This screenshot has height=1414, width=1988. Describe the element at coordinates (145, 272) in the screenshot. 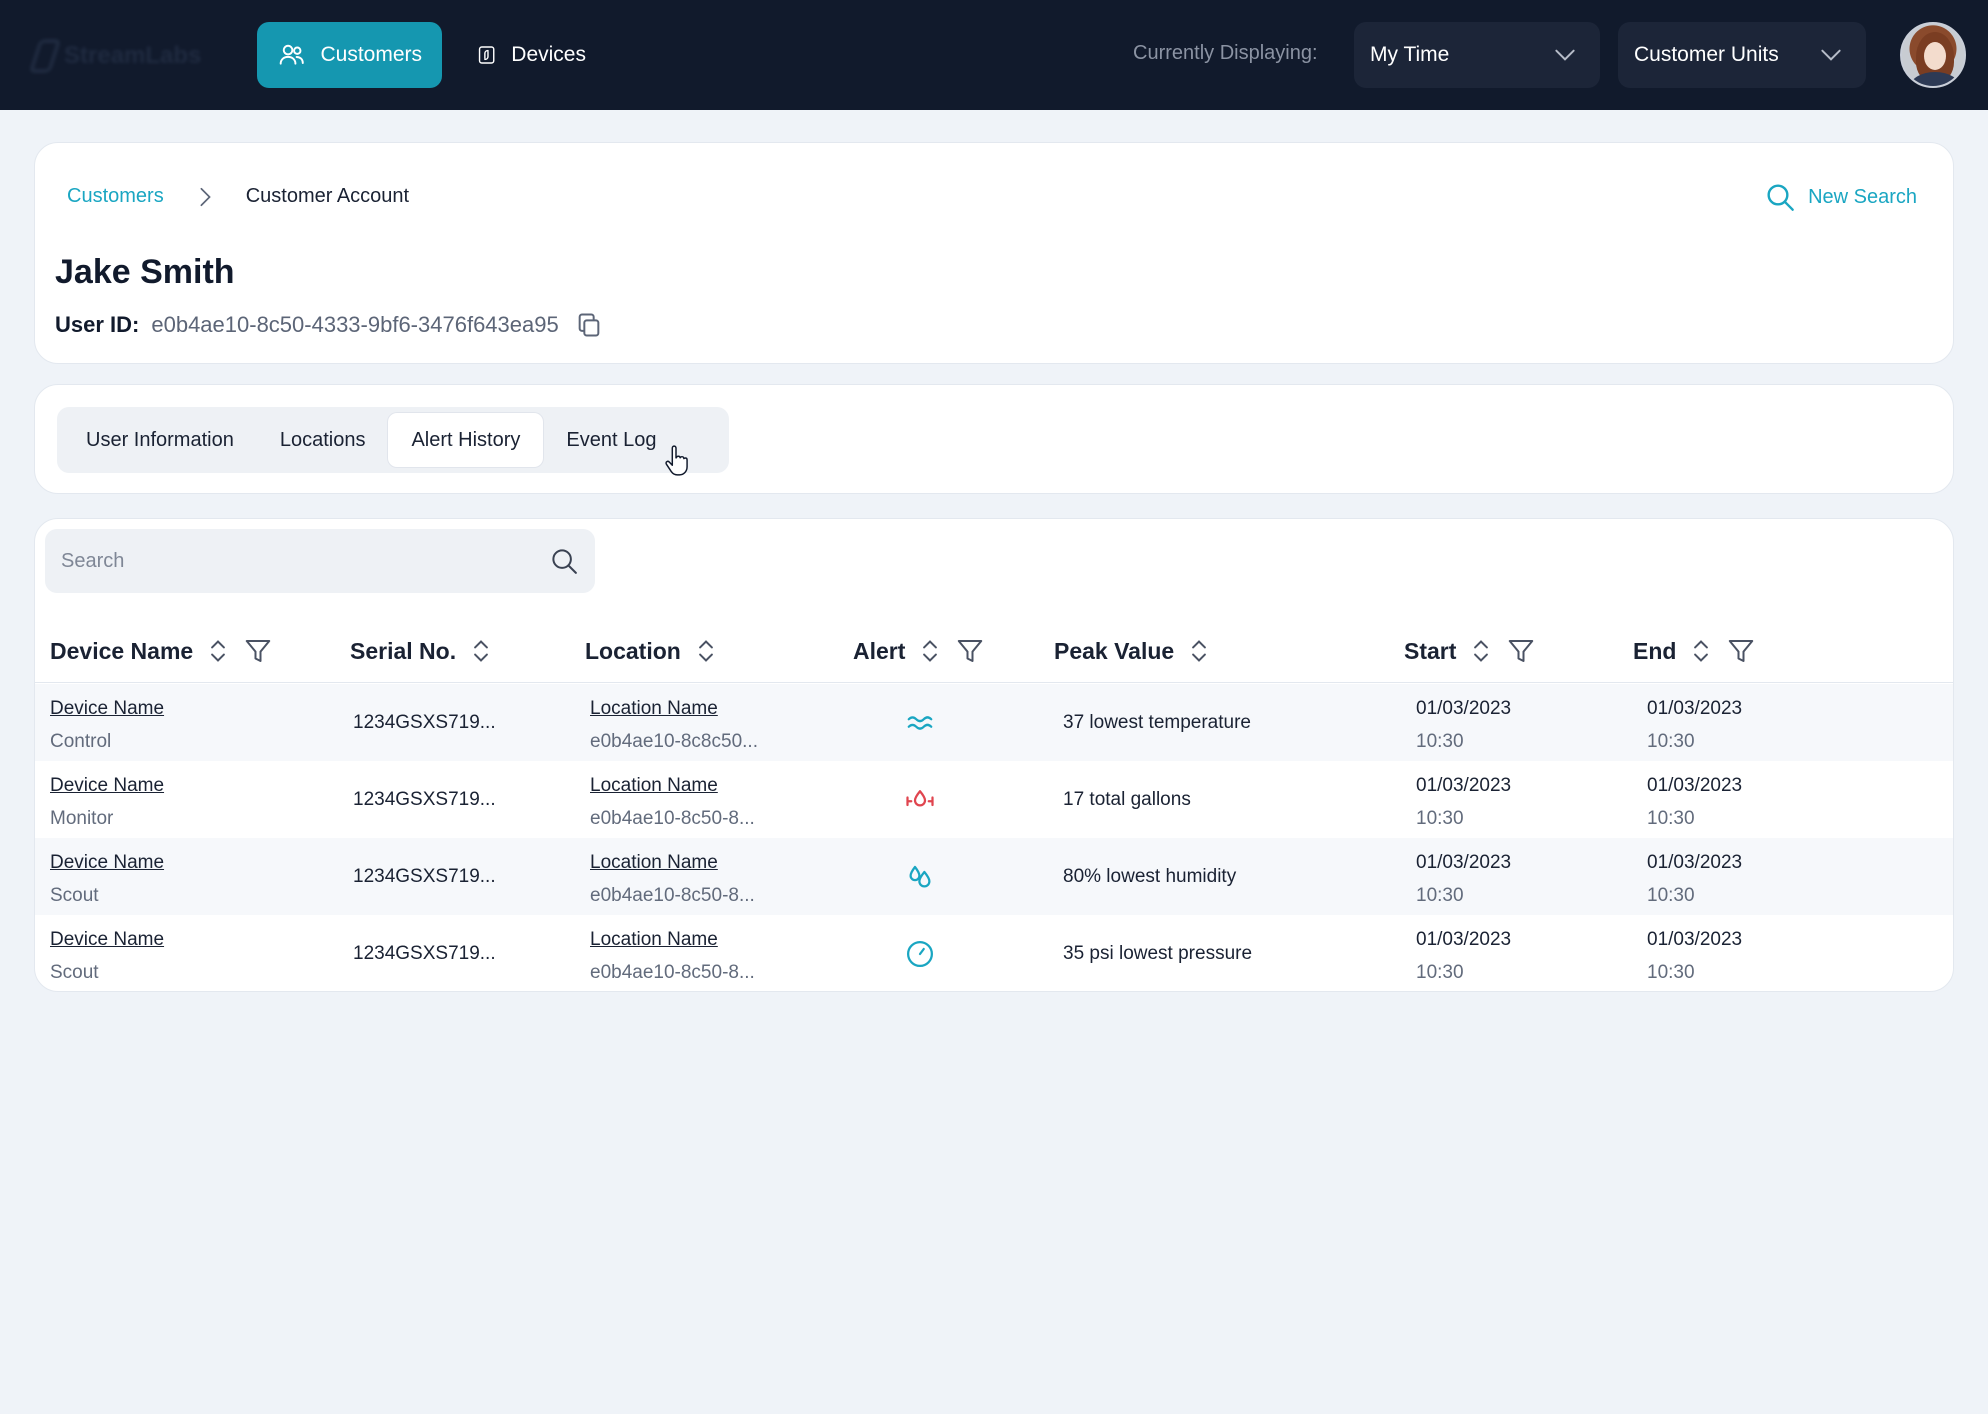

I see `customer-name: Jake Smith` at that location.